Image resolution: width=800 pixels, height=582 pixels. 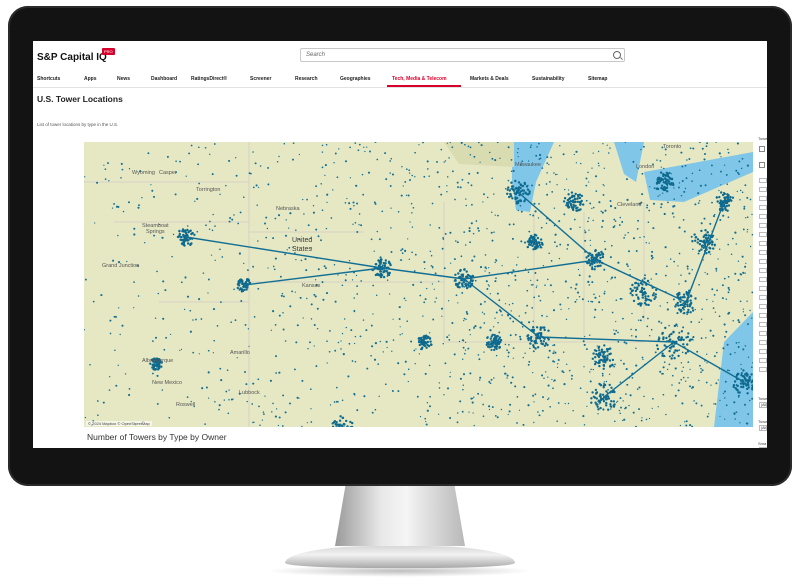 I want to click on nav-item-geographies: Geographies, so click(x=355, y=79).